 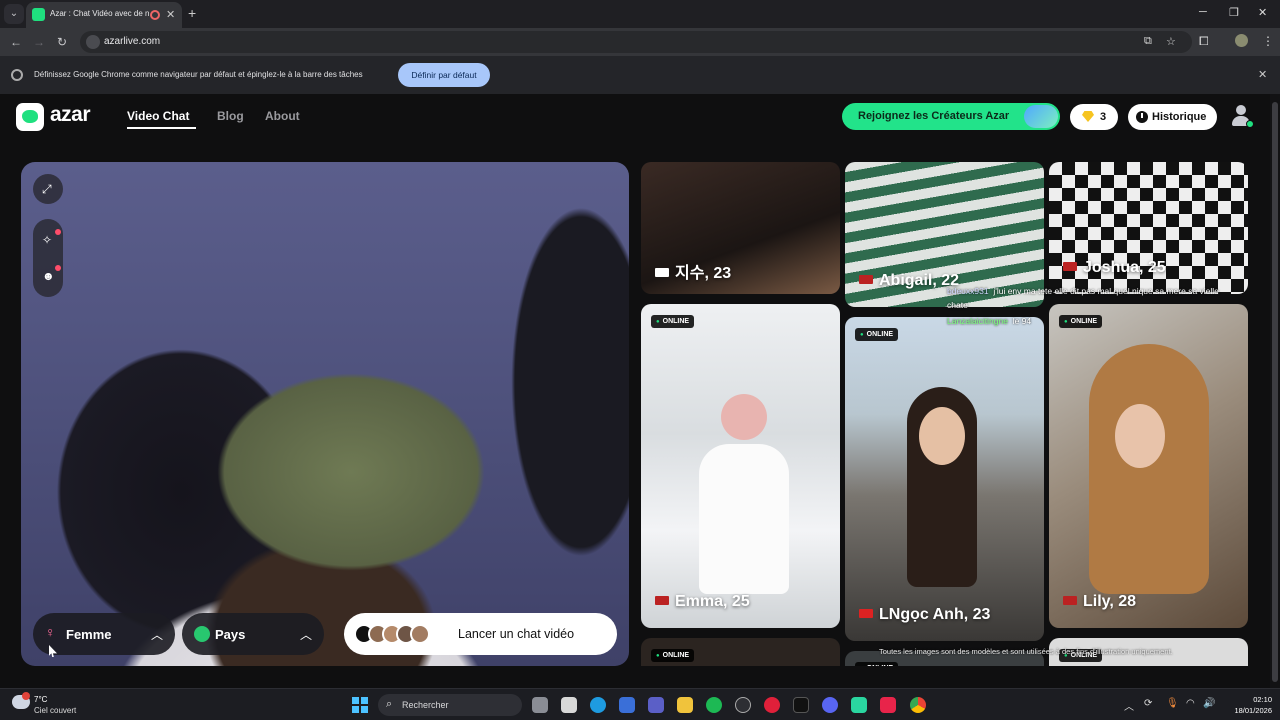 What do you see at coordinates (627, 705) in the screenshot?
I see `store-icon` at bounding box center [627, 705].